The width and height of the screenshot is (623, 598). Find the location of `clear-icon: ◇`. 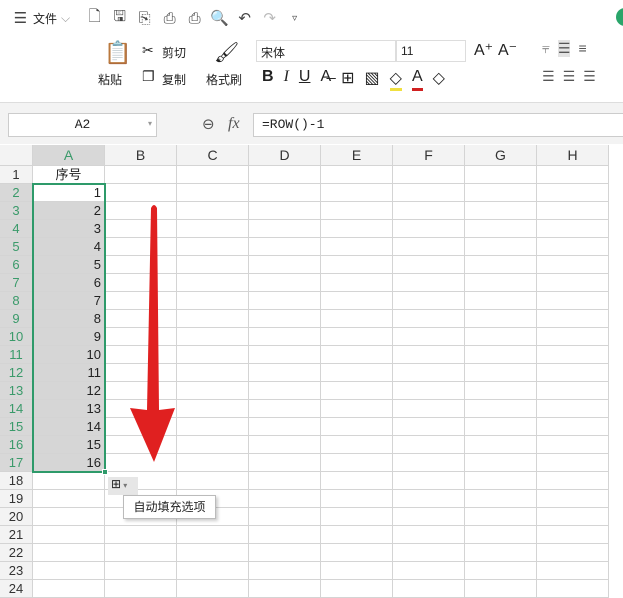

clear-icon: ◇ is located at coordinates (439, 79).